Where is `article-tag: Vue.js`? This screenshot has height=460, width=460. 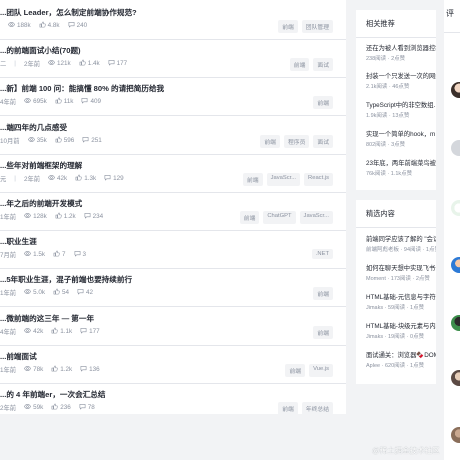 article-tag: Vue.js is located at coordinates (321, 370).